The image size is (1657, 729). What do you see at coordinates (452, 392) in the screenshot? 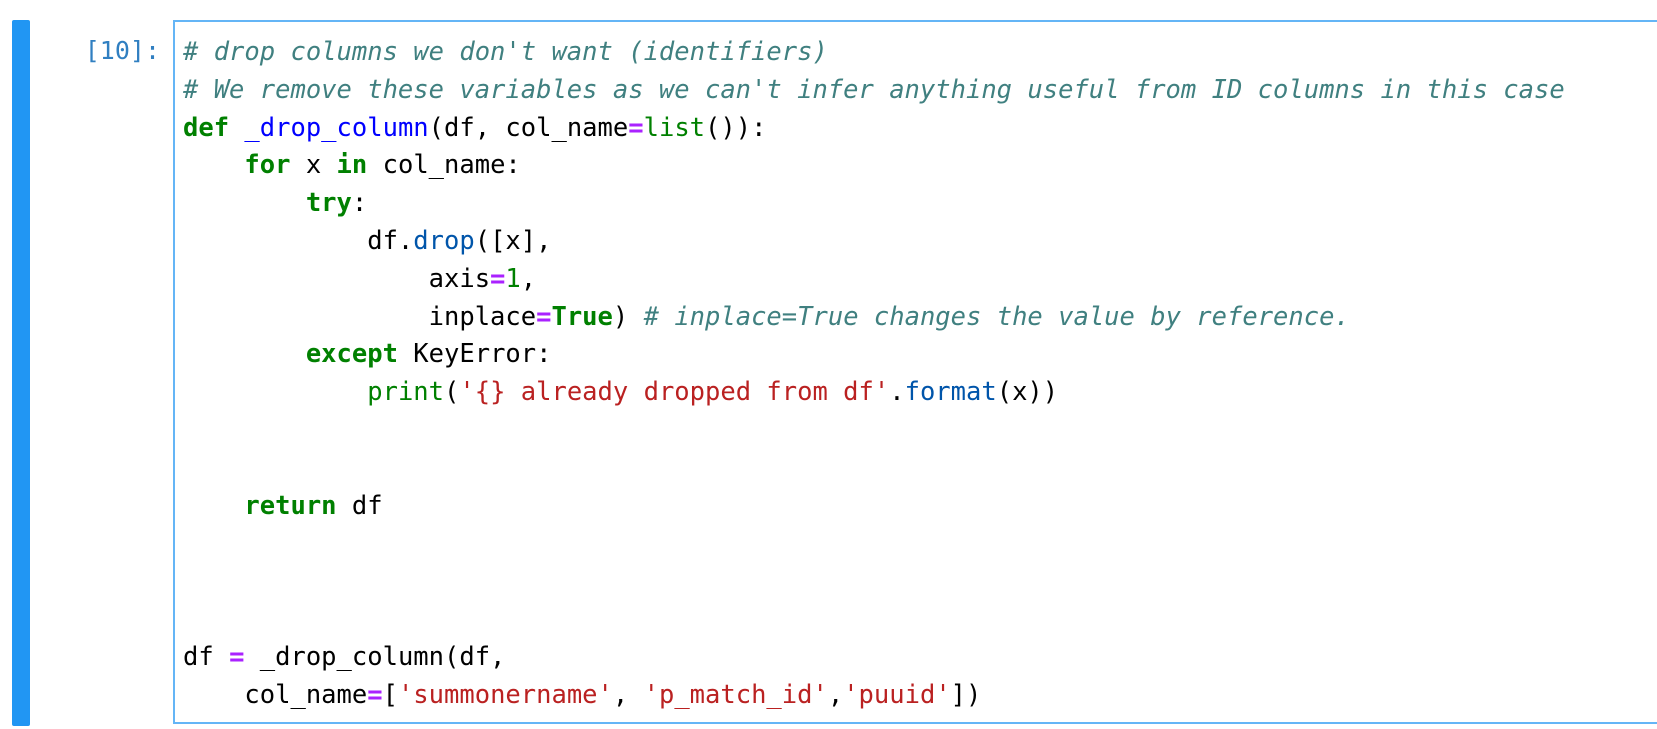
I see `code-token: (` at bounding box center [452, 392].